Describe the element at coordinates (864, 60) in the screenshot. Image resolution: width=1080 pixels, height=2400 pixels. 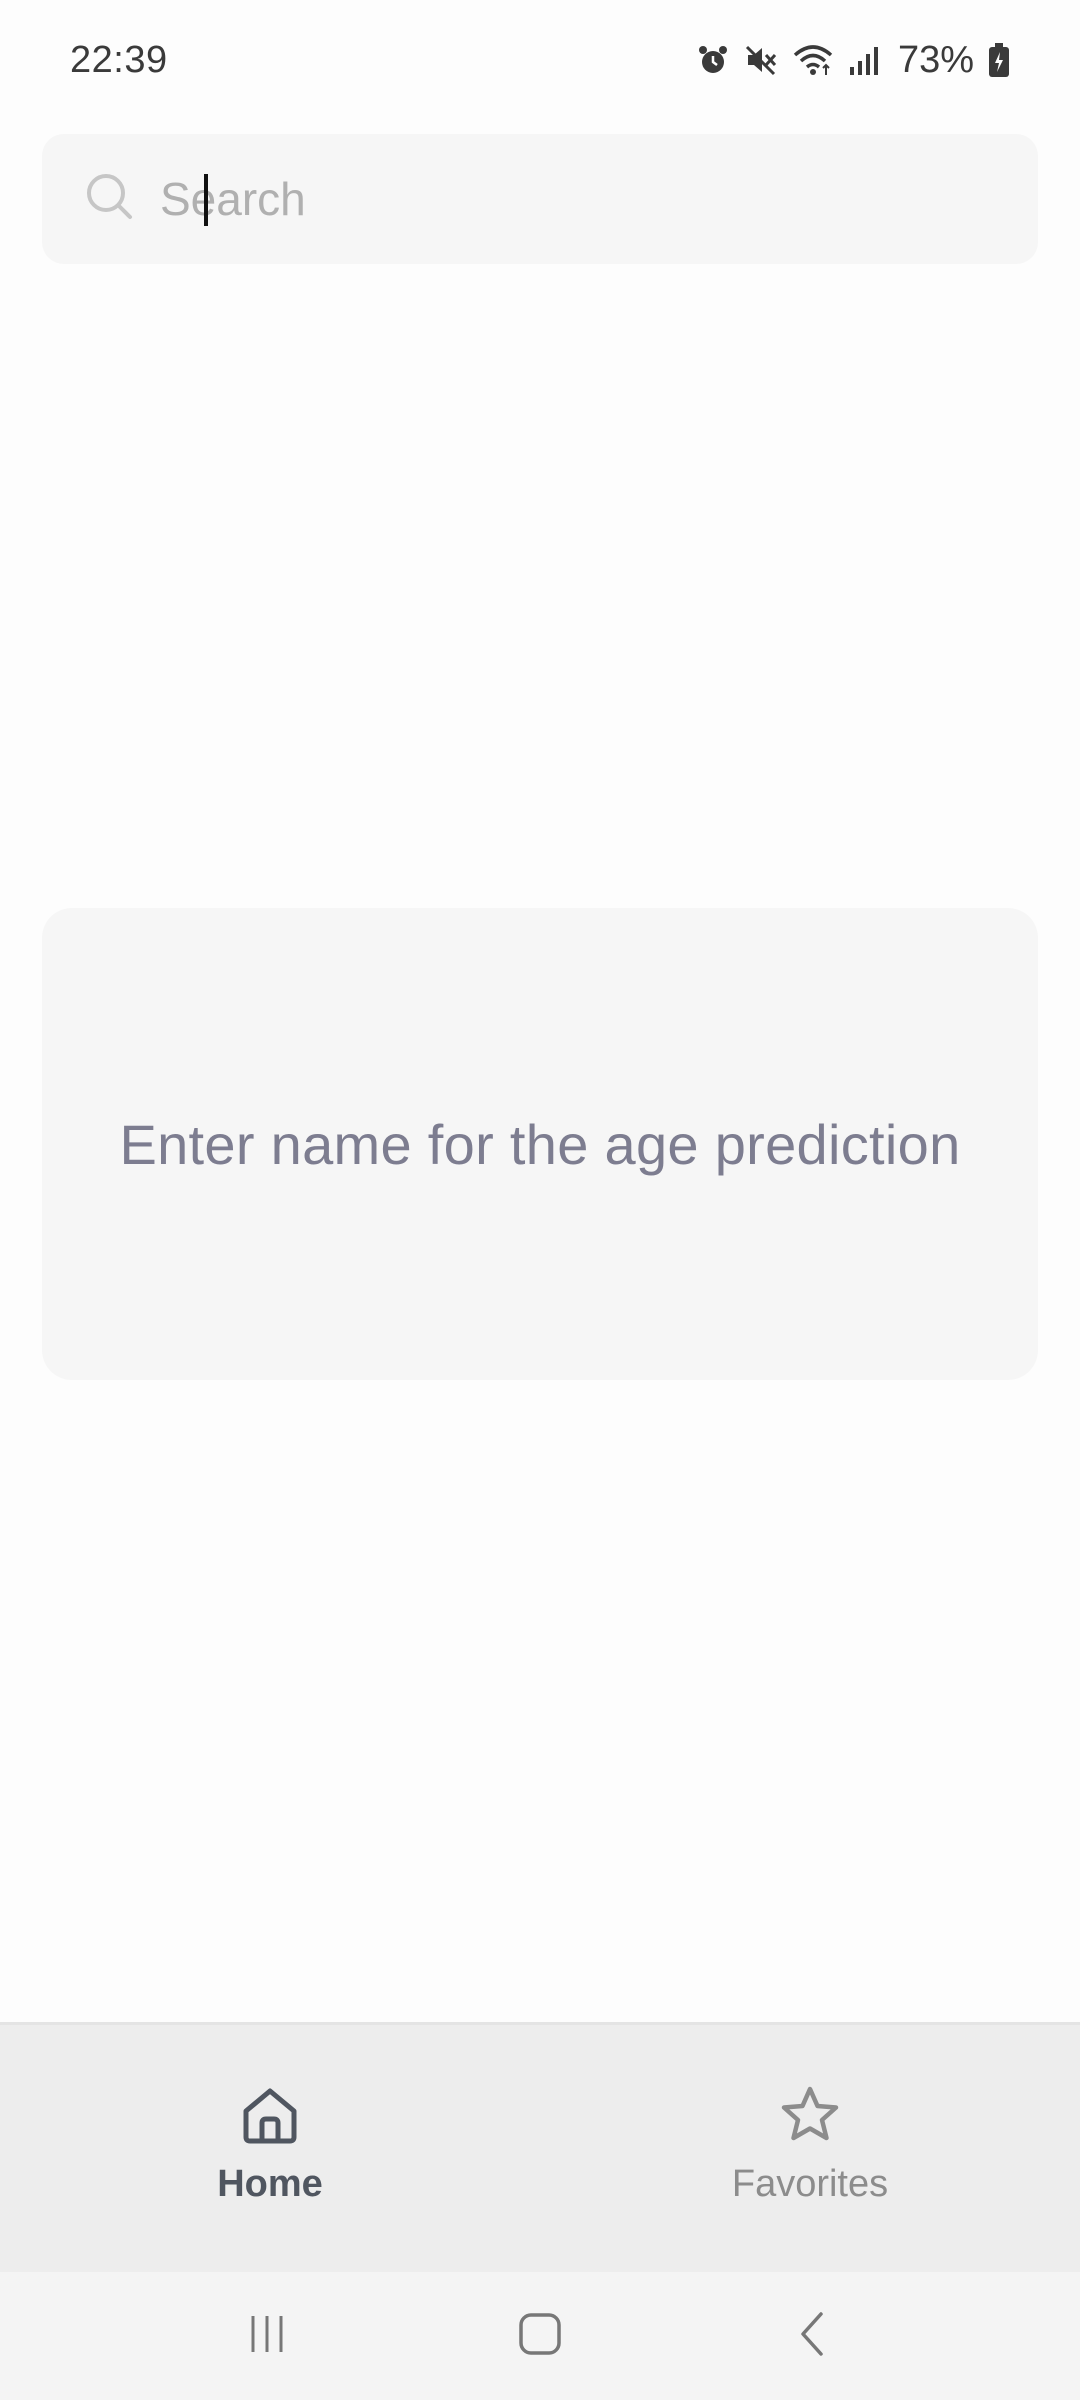
I see `signal-icon` at that location.